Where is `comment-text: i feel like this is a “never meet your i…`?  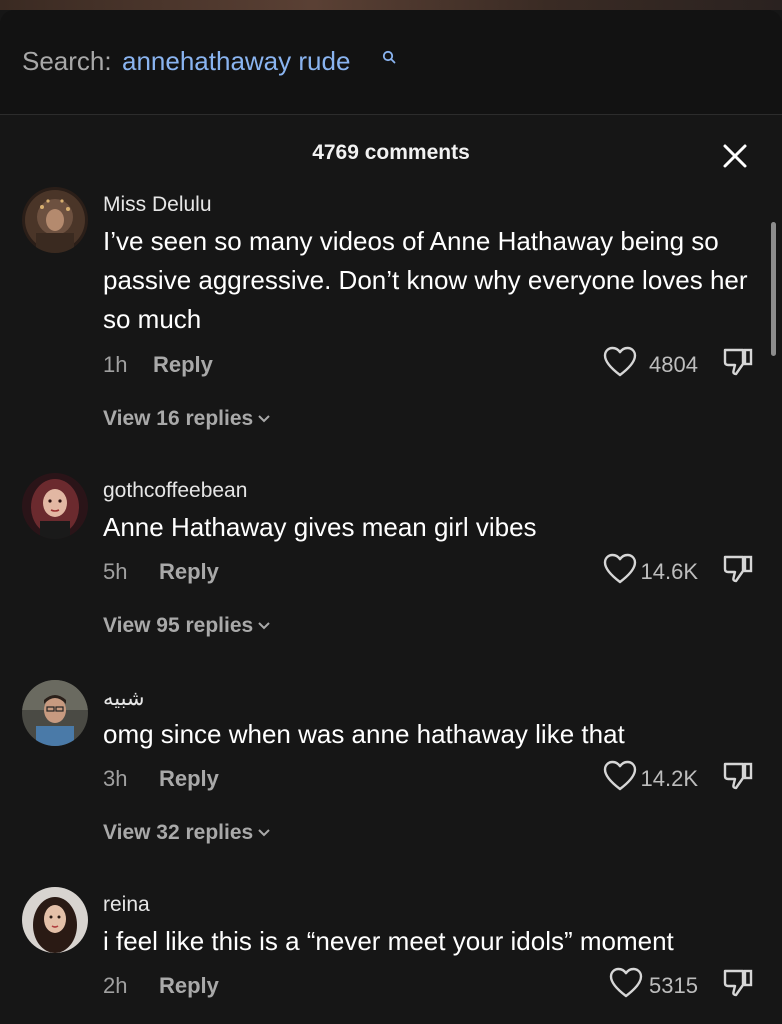 comment-text: i feel like this is a “never meet your i… is located at coordinates (388, 941).